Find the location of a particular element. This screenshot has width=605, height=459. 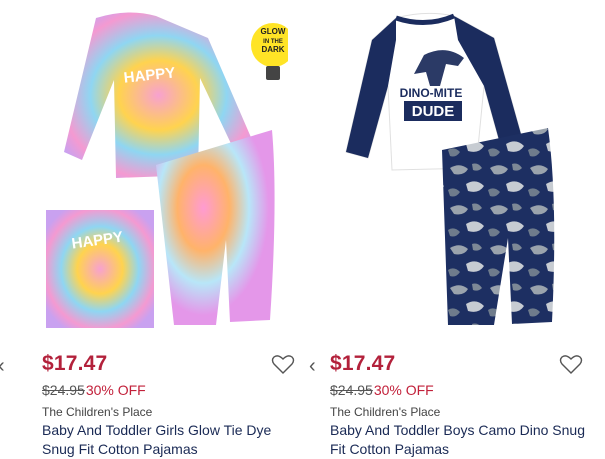

carousel-next-icon: ‹ is located at coordinates (312, 366).